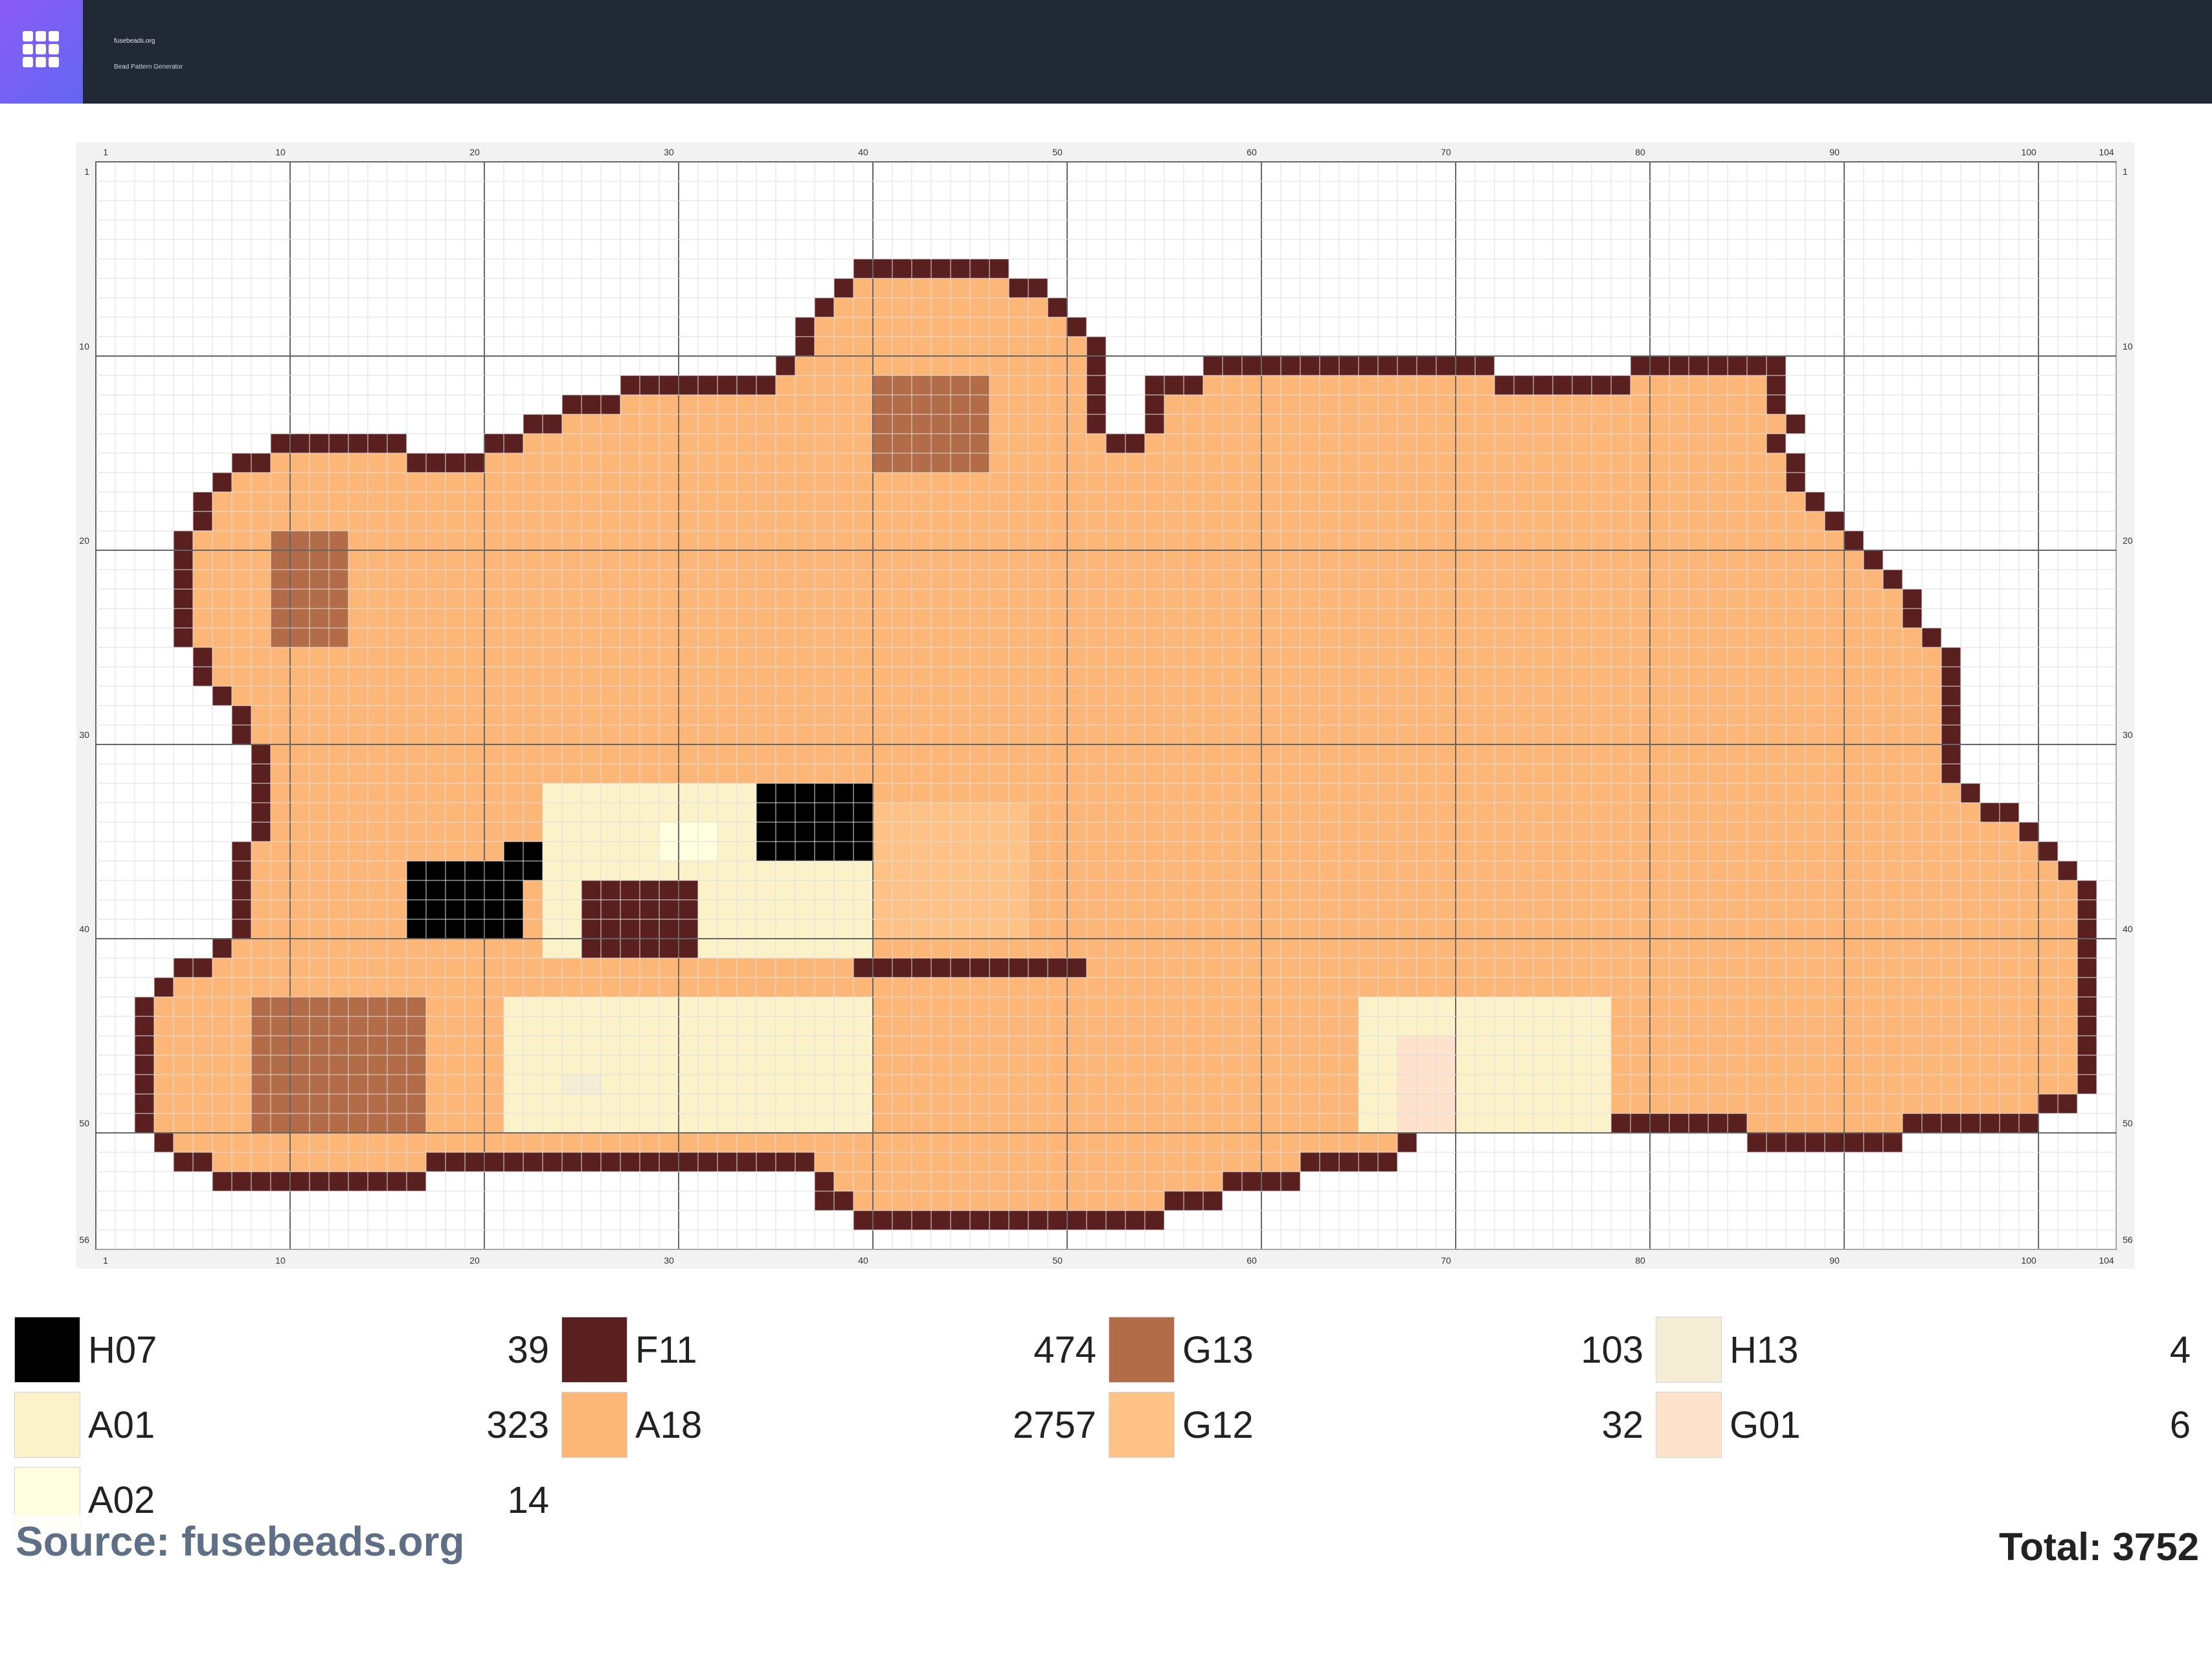 The height and width of the screenshot is (1665, 2212). What do you see at coordinates (47, 1350) in the screenshot?
I see `color-swatch` at bounding box center [47, 1350].